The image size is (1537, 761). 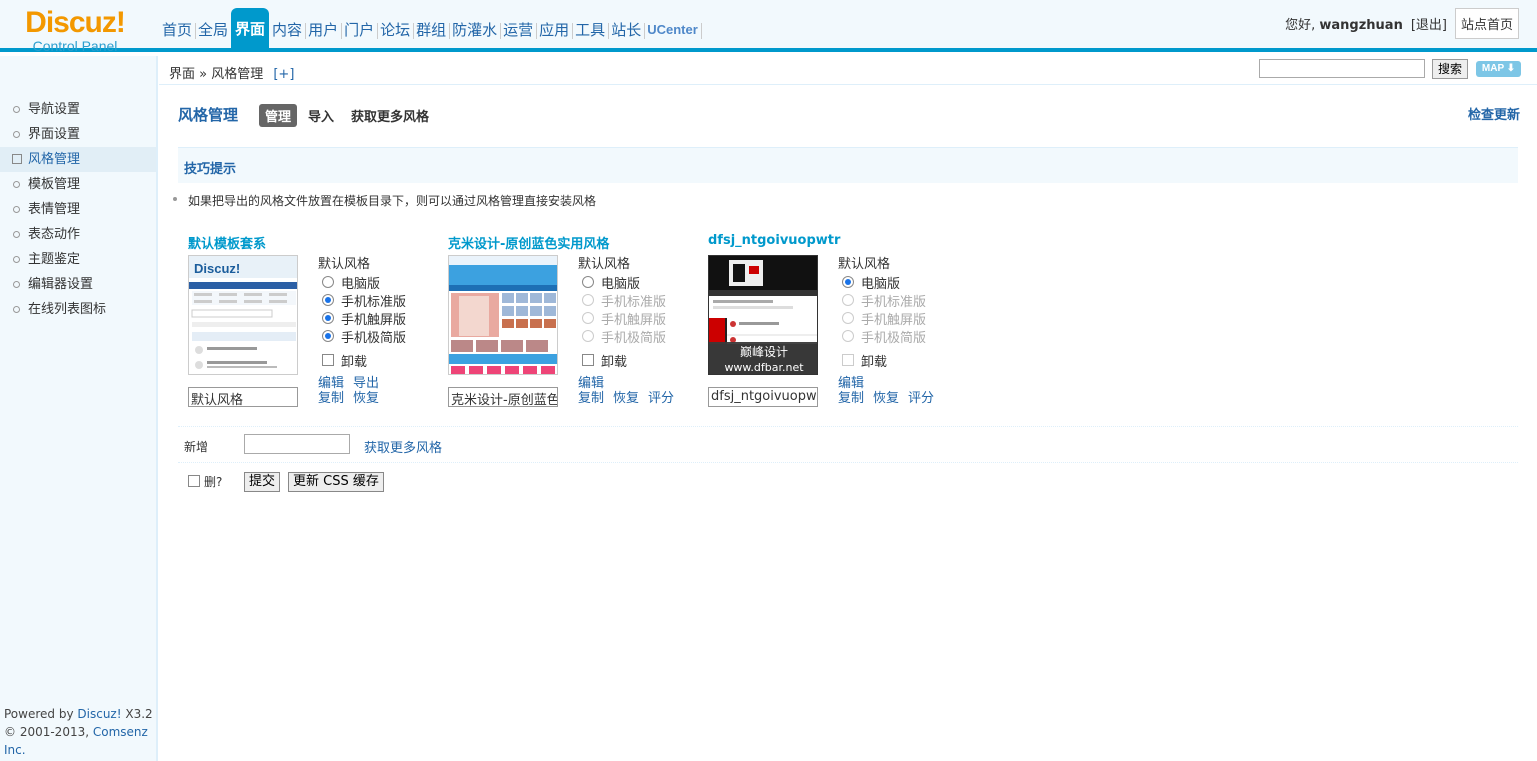 I want to click on style-thumbnail, so click(x=503, y=315).